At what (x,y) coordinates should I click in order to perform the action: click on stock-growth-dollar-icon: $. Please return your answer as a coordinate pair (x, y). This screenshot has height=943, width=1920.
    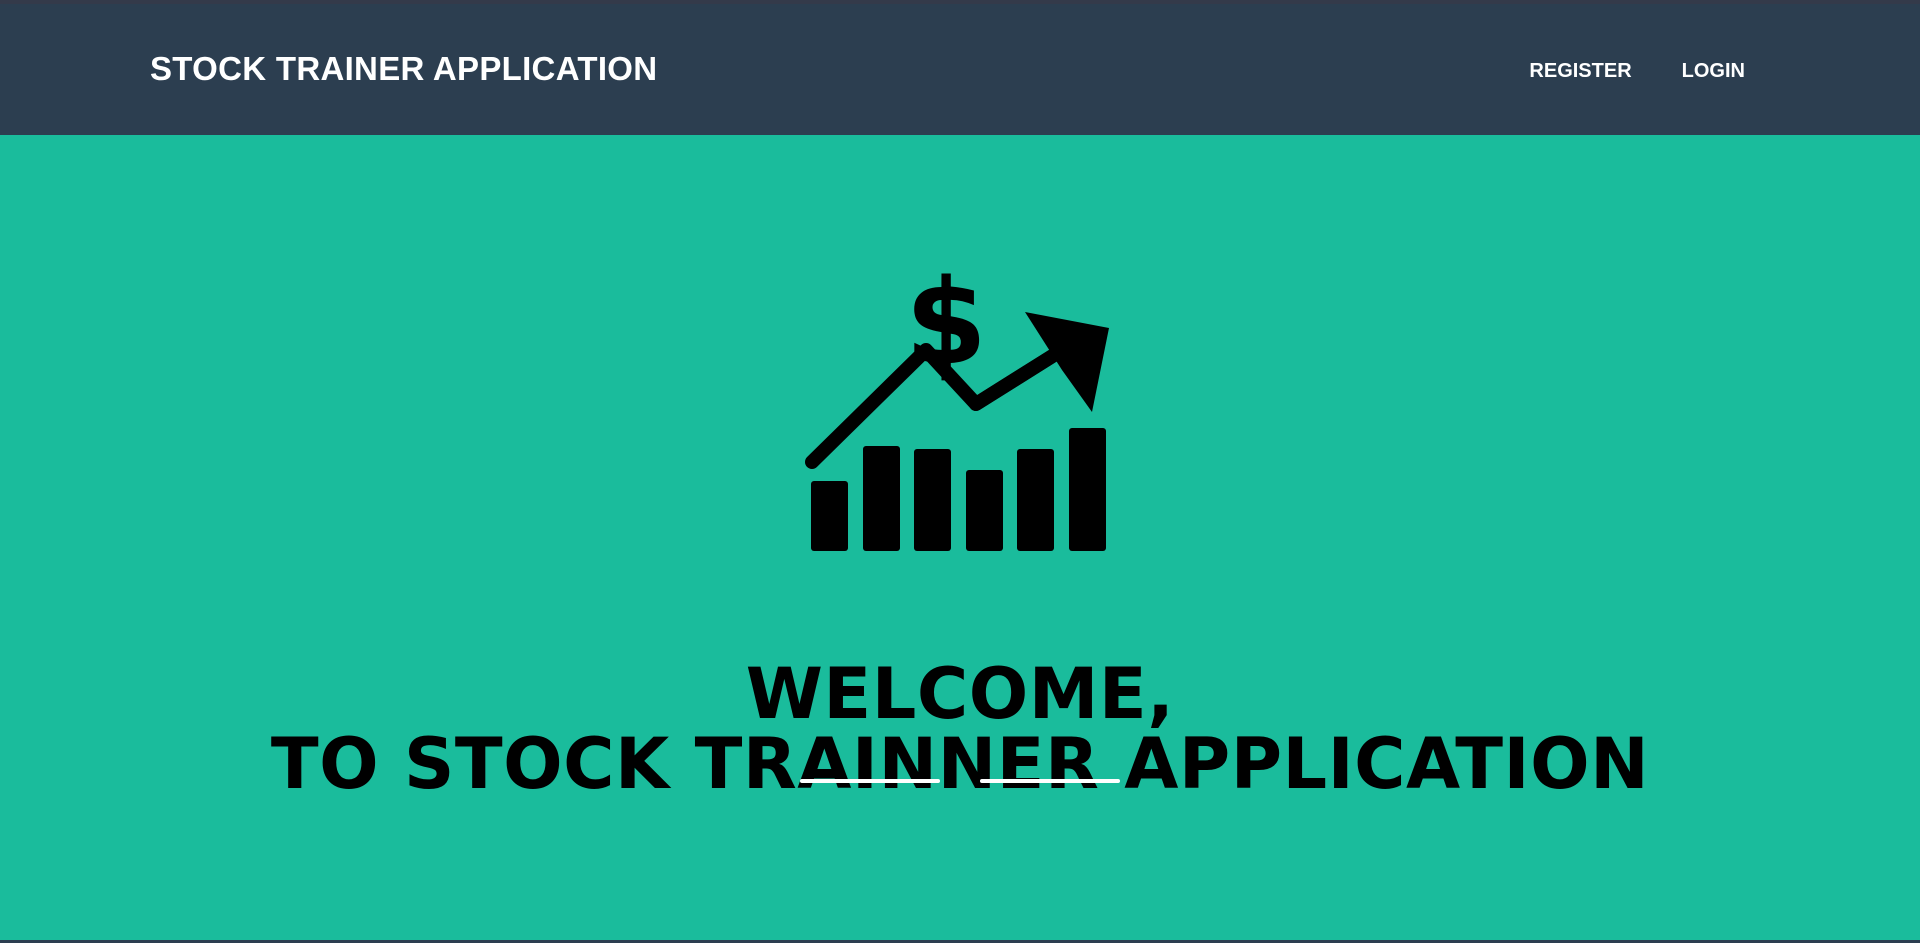
    Looking at the image, I should click on (957, 402).